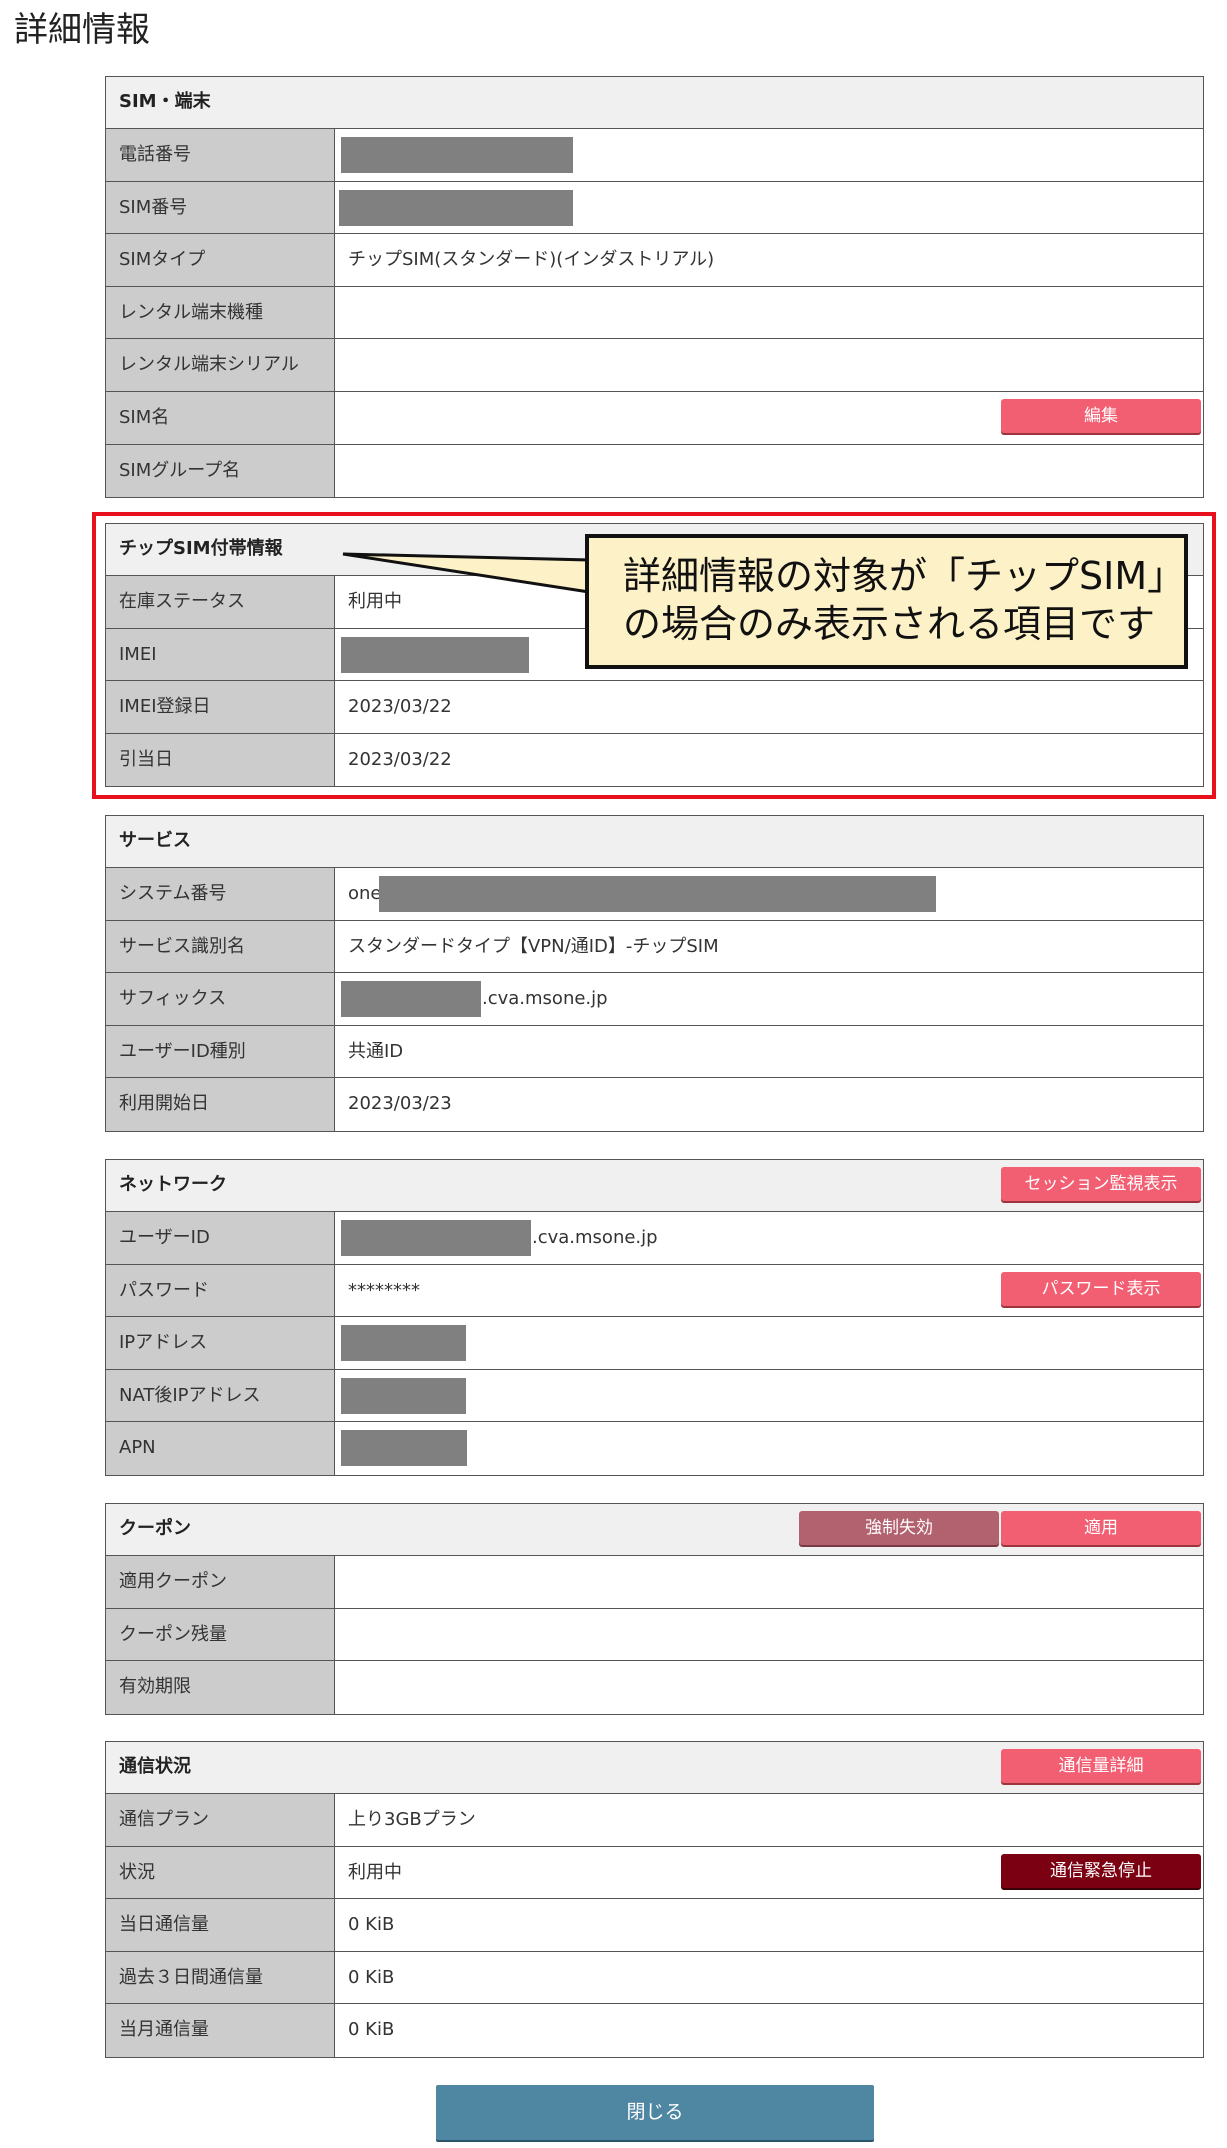 The width and height of the screenshot is (1227, 2148). Describe the element at coordinates (155, 1528) in the screenshot. I see `section-title: クーポン` at that location.